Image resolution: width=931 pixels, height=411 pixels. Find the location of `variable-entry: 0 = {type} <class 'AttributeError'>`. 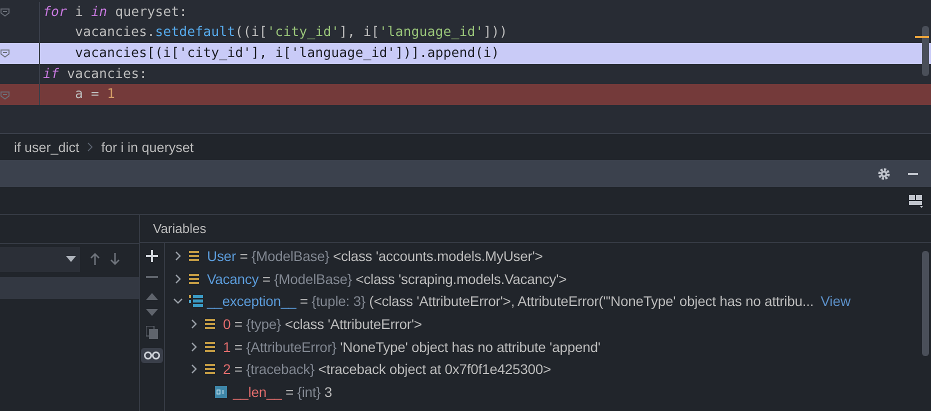

variable-entry: 0 = {type} <class 'AttributeError'> is located at coordinates (322, 324).